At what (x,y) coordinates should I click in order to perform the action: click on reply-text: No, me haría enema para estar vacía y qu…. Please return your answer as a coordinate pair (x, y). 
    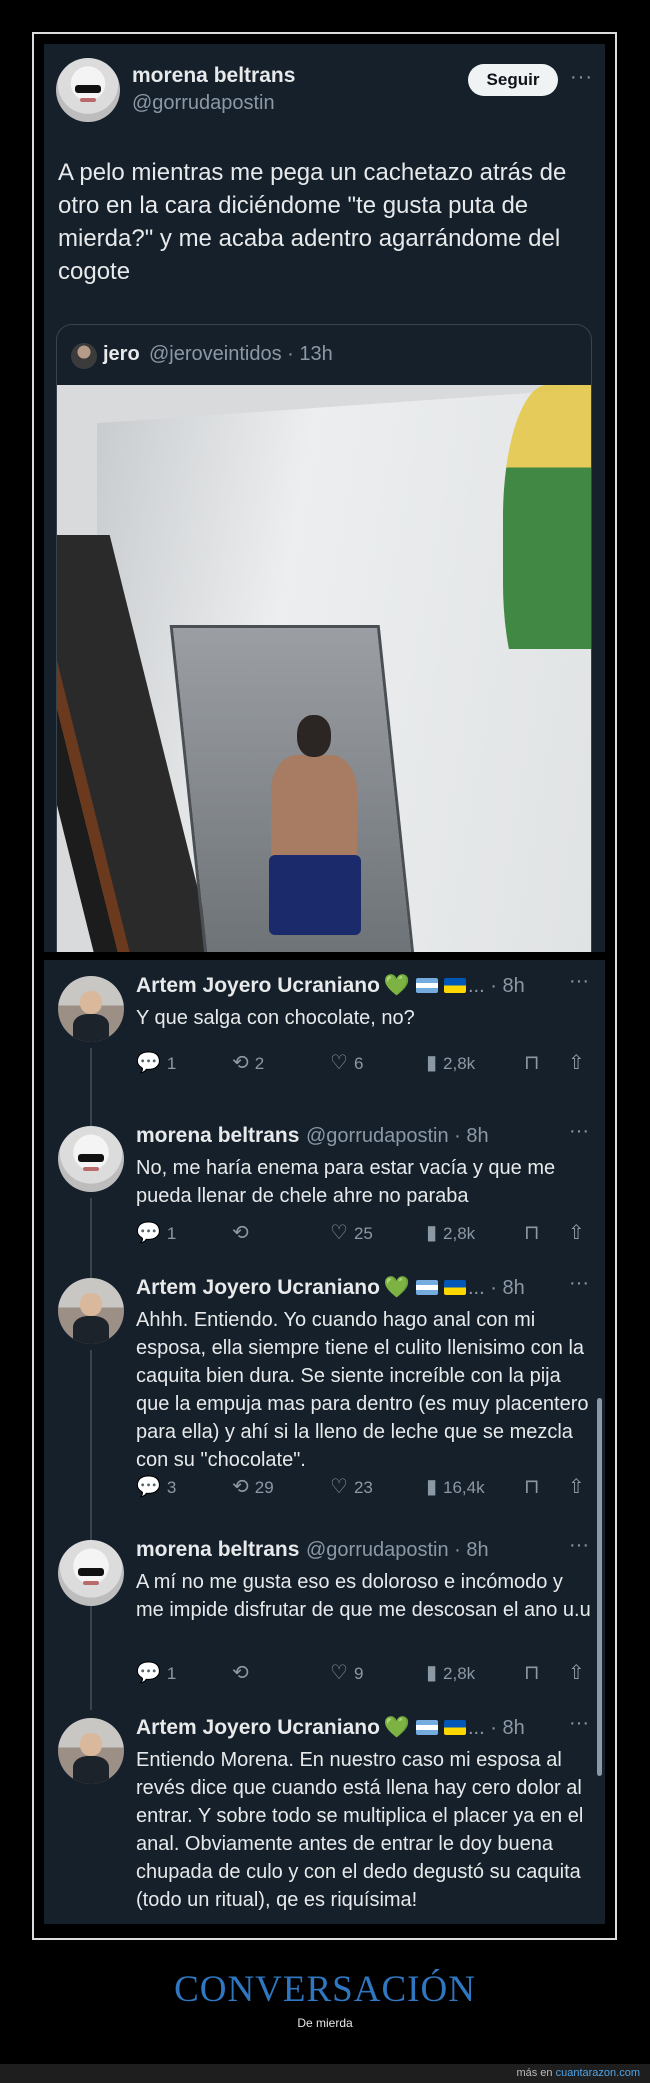
    Looking at the image, I should click on (346, 1182).